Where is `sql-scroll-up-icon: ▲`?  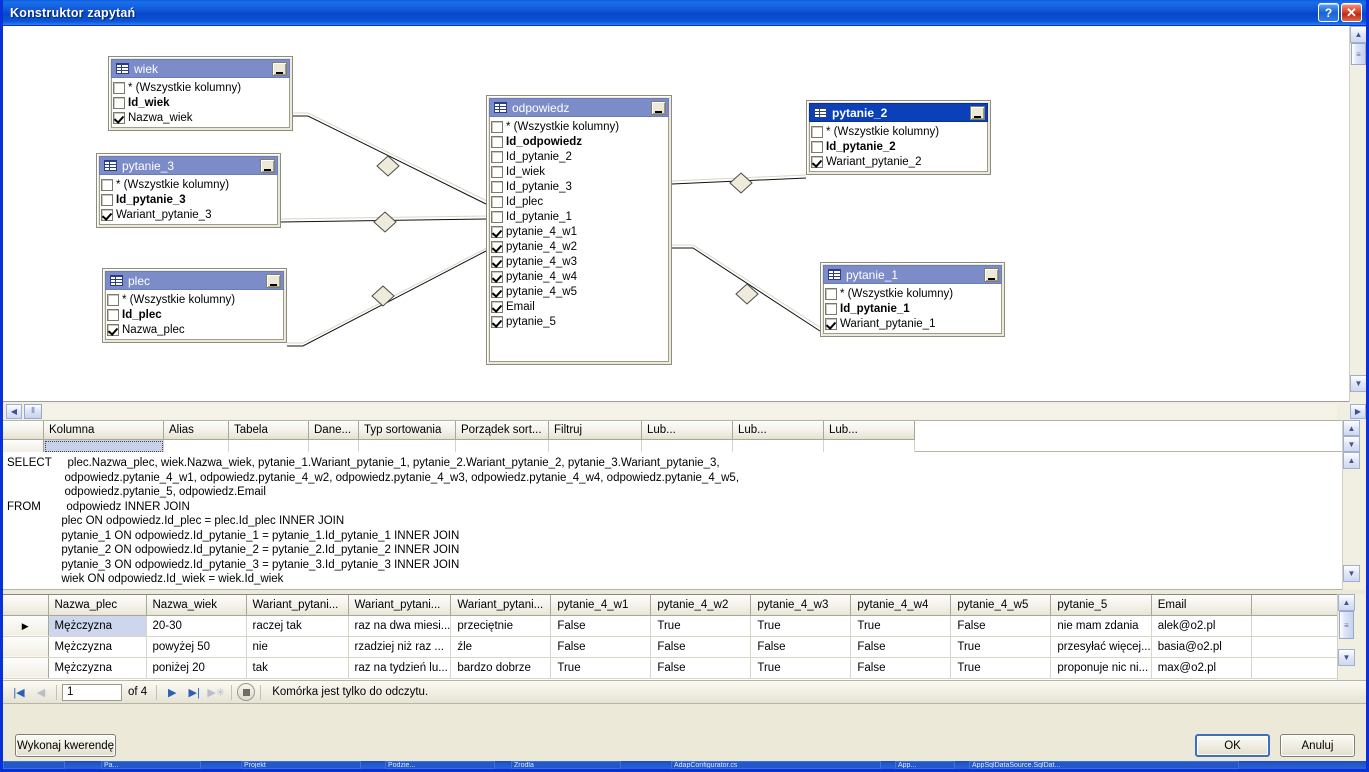 sql-scroll-up-icon: ▲ is located at coordinates (1351, 460).